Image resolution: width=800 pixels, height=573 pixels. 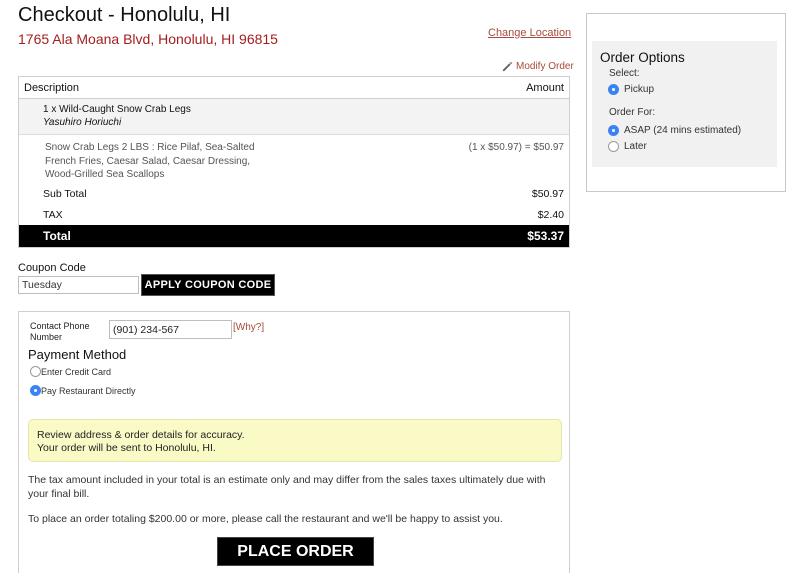 What do you see at coordinates (545, 236) in the screenshot?
I see `total-value: $53.37` at bounding box center [545, 236].